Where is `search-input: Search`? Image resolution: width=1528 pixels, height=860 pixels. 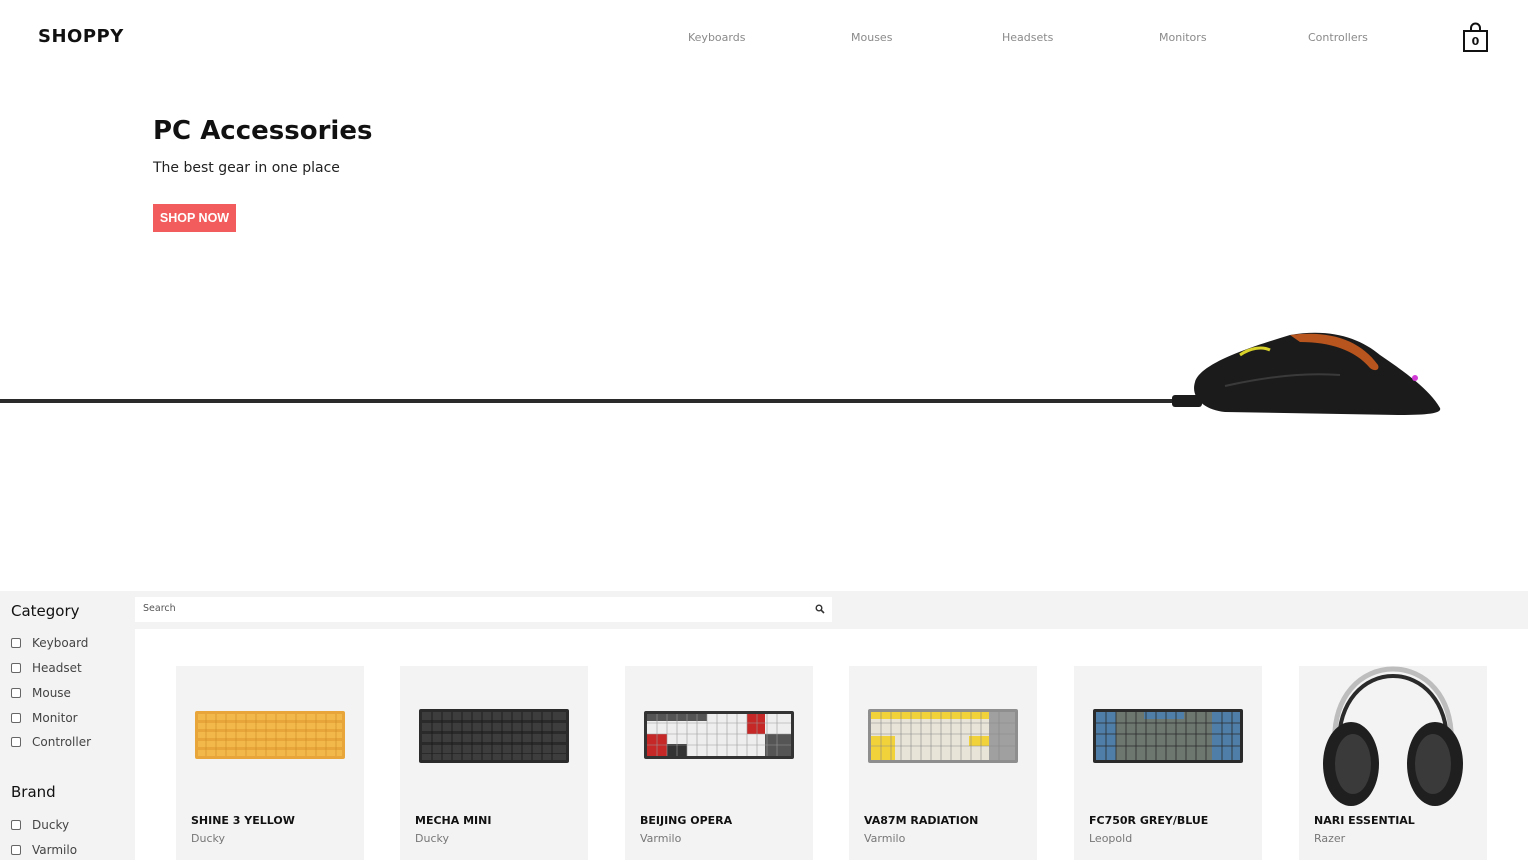 search-input: Search is located at coordinates (483, 609).